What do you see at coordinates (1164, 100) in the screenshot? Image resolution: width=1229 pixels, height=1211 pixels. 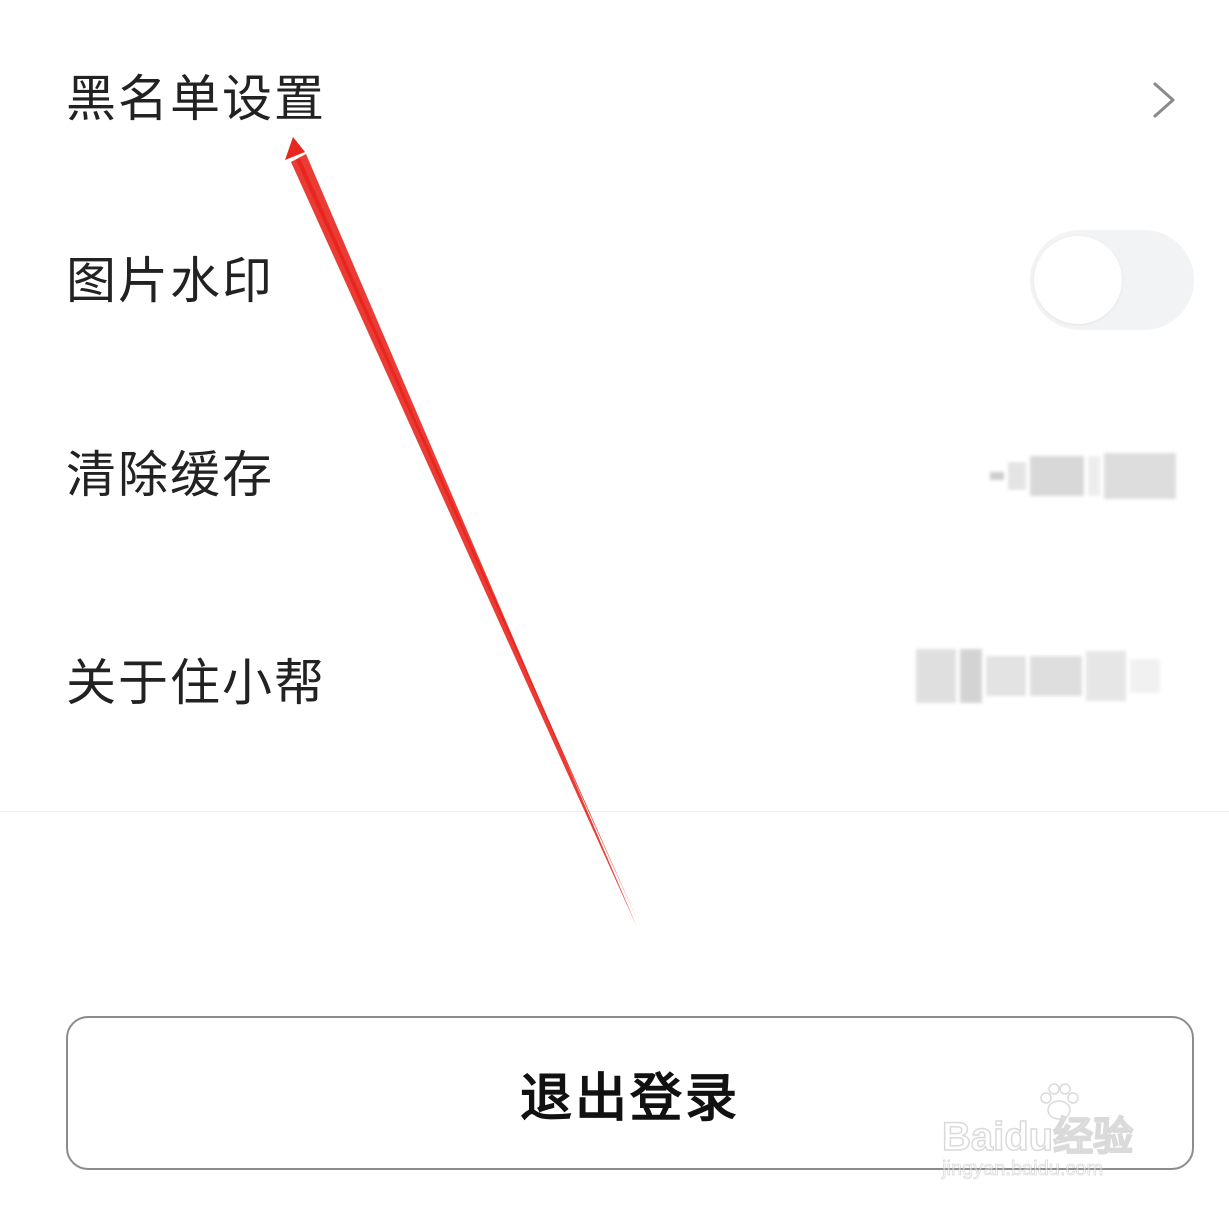 I see `chevron-right-icon` at bounding box center [1164, 100].